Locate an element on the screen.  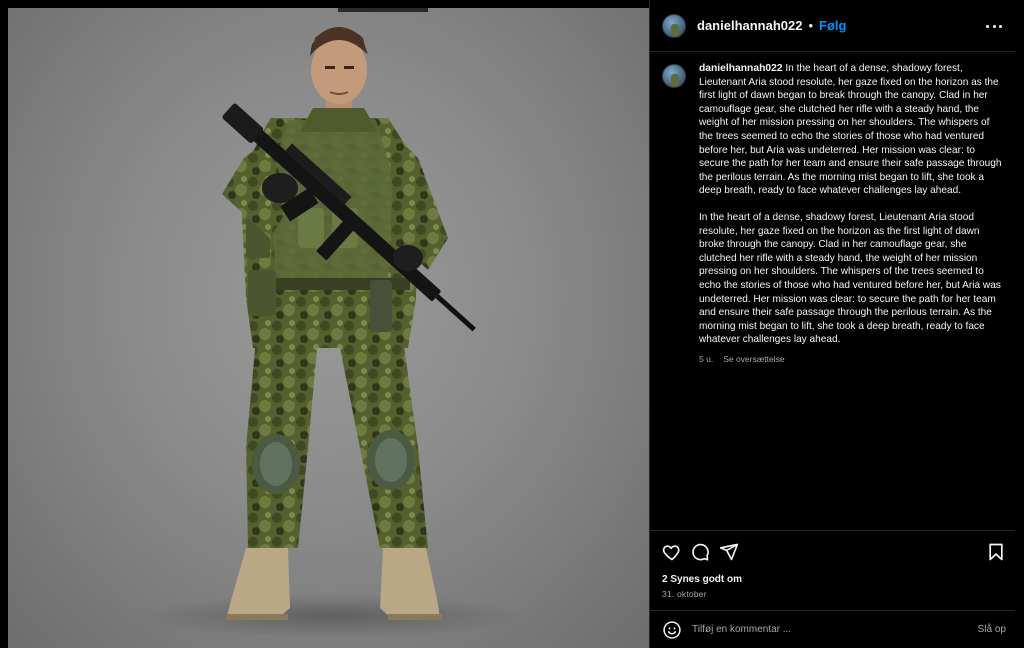
post-comment-button: Slå op is located at coordinates (992, 629).